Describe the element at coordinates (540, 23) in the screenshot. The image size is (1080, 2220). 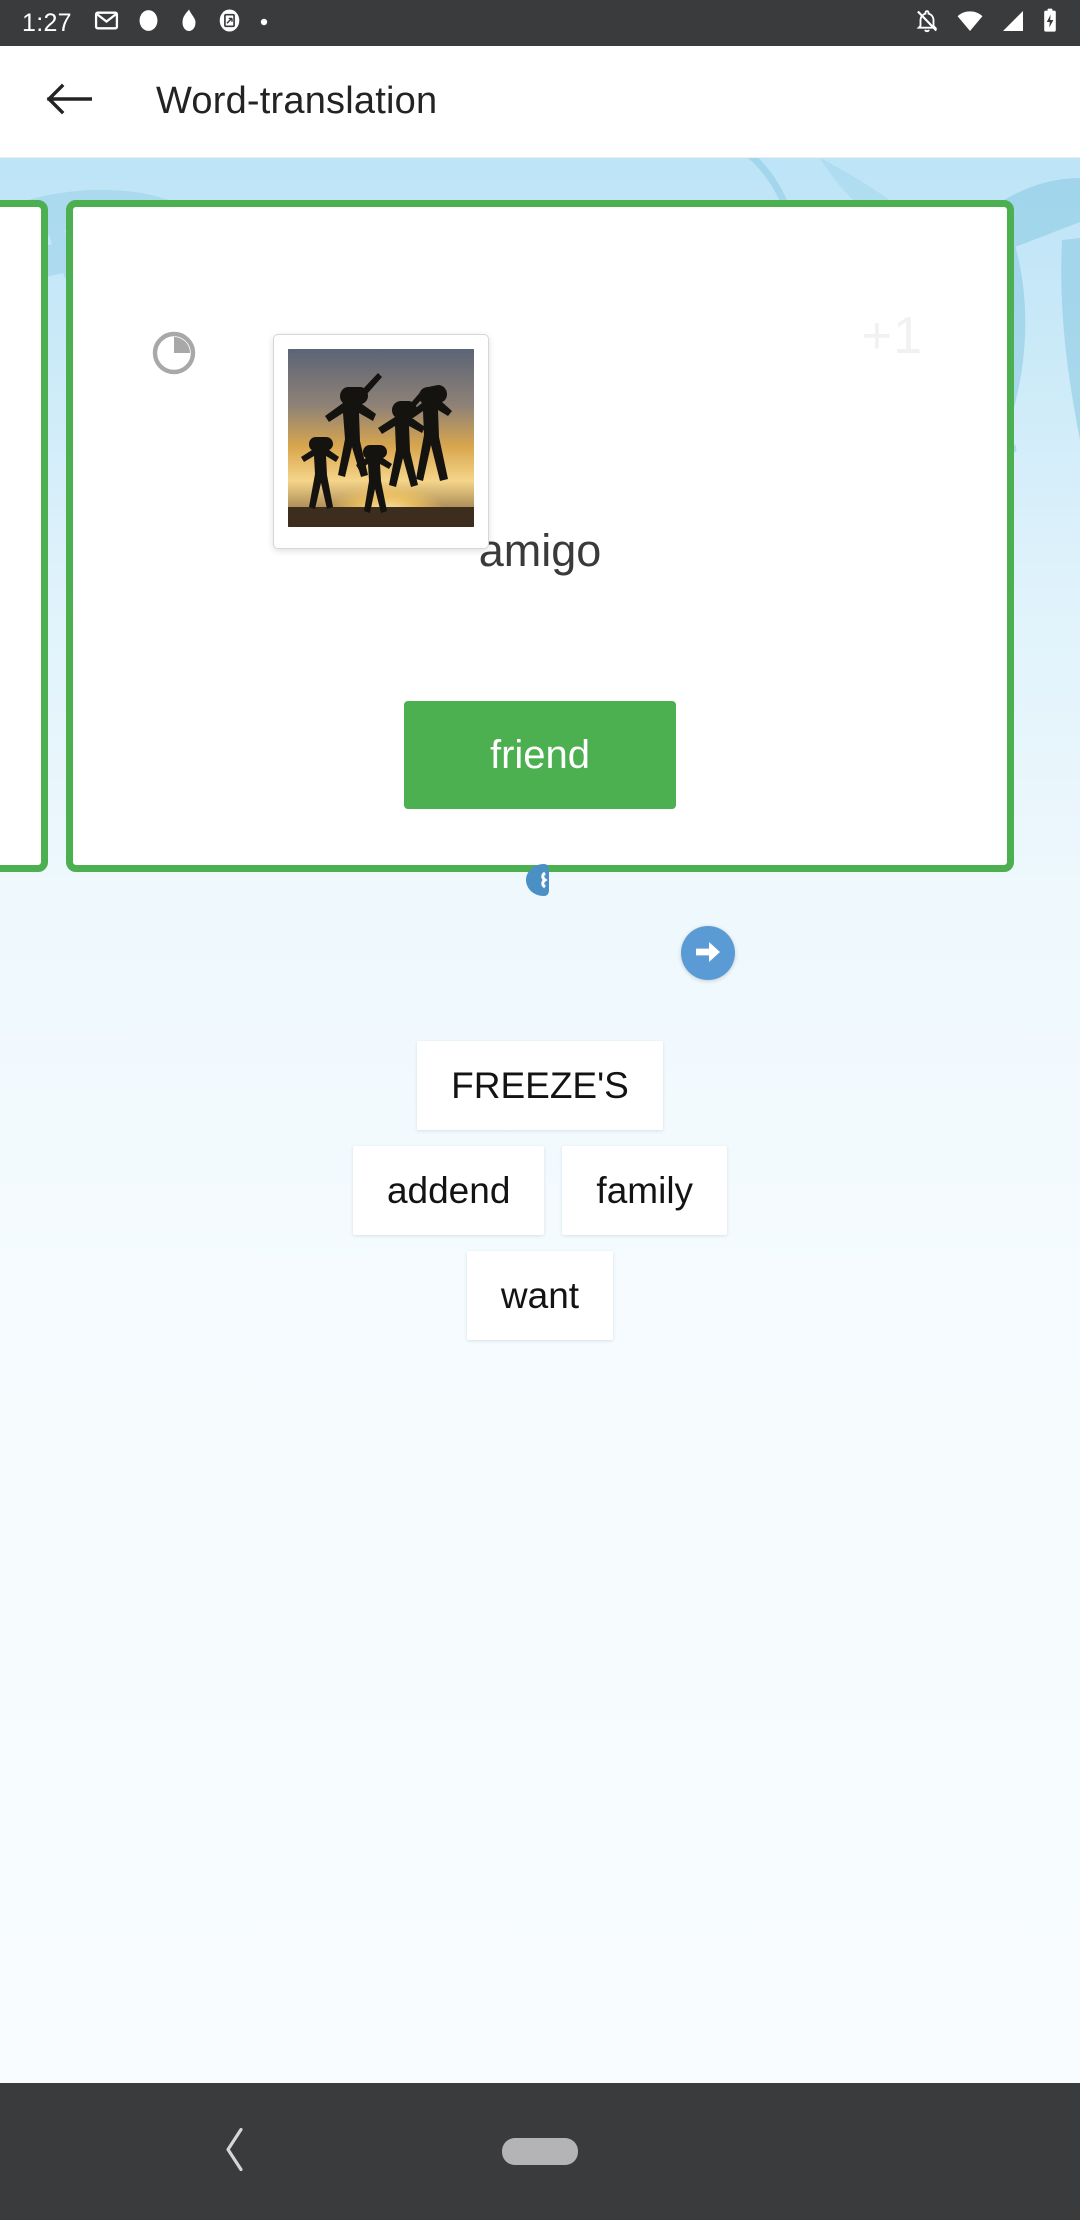
I see `status-bar: 1:27` at that location.